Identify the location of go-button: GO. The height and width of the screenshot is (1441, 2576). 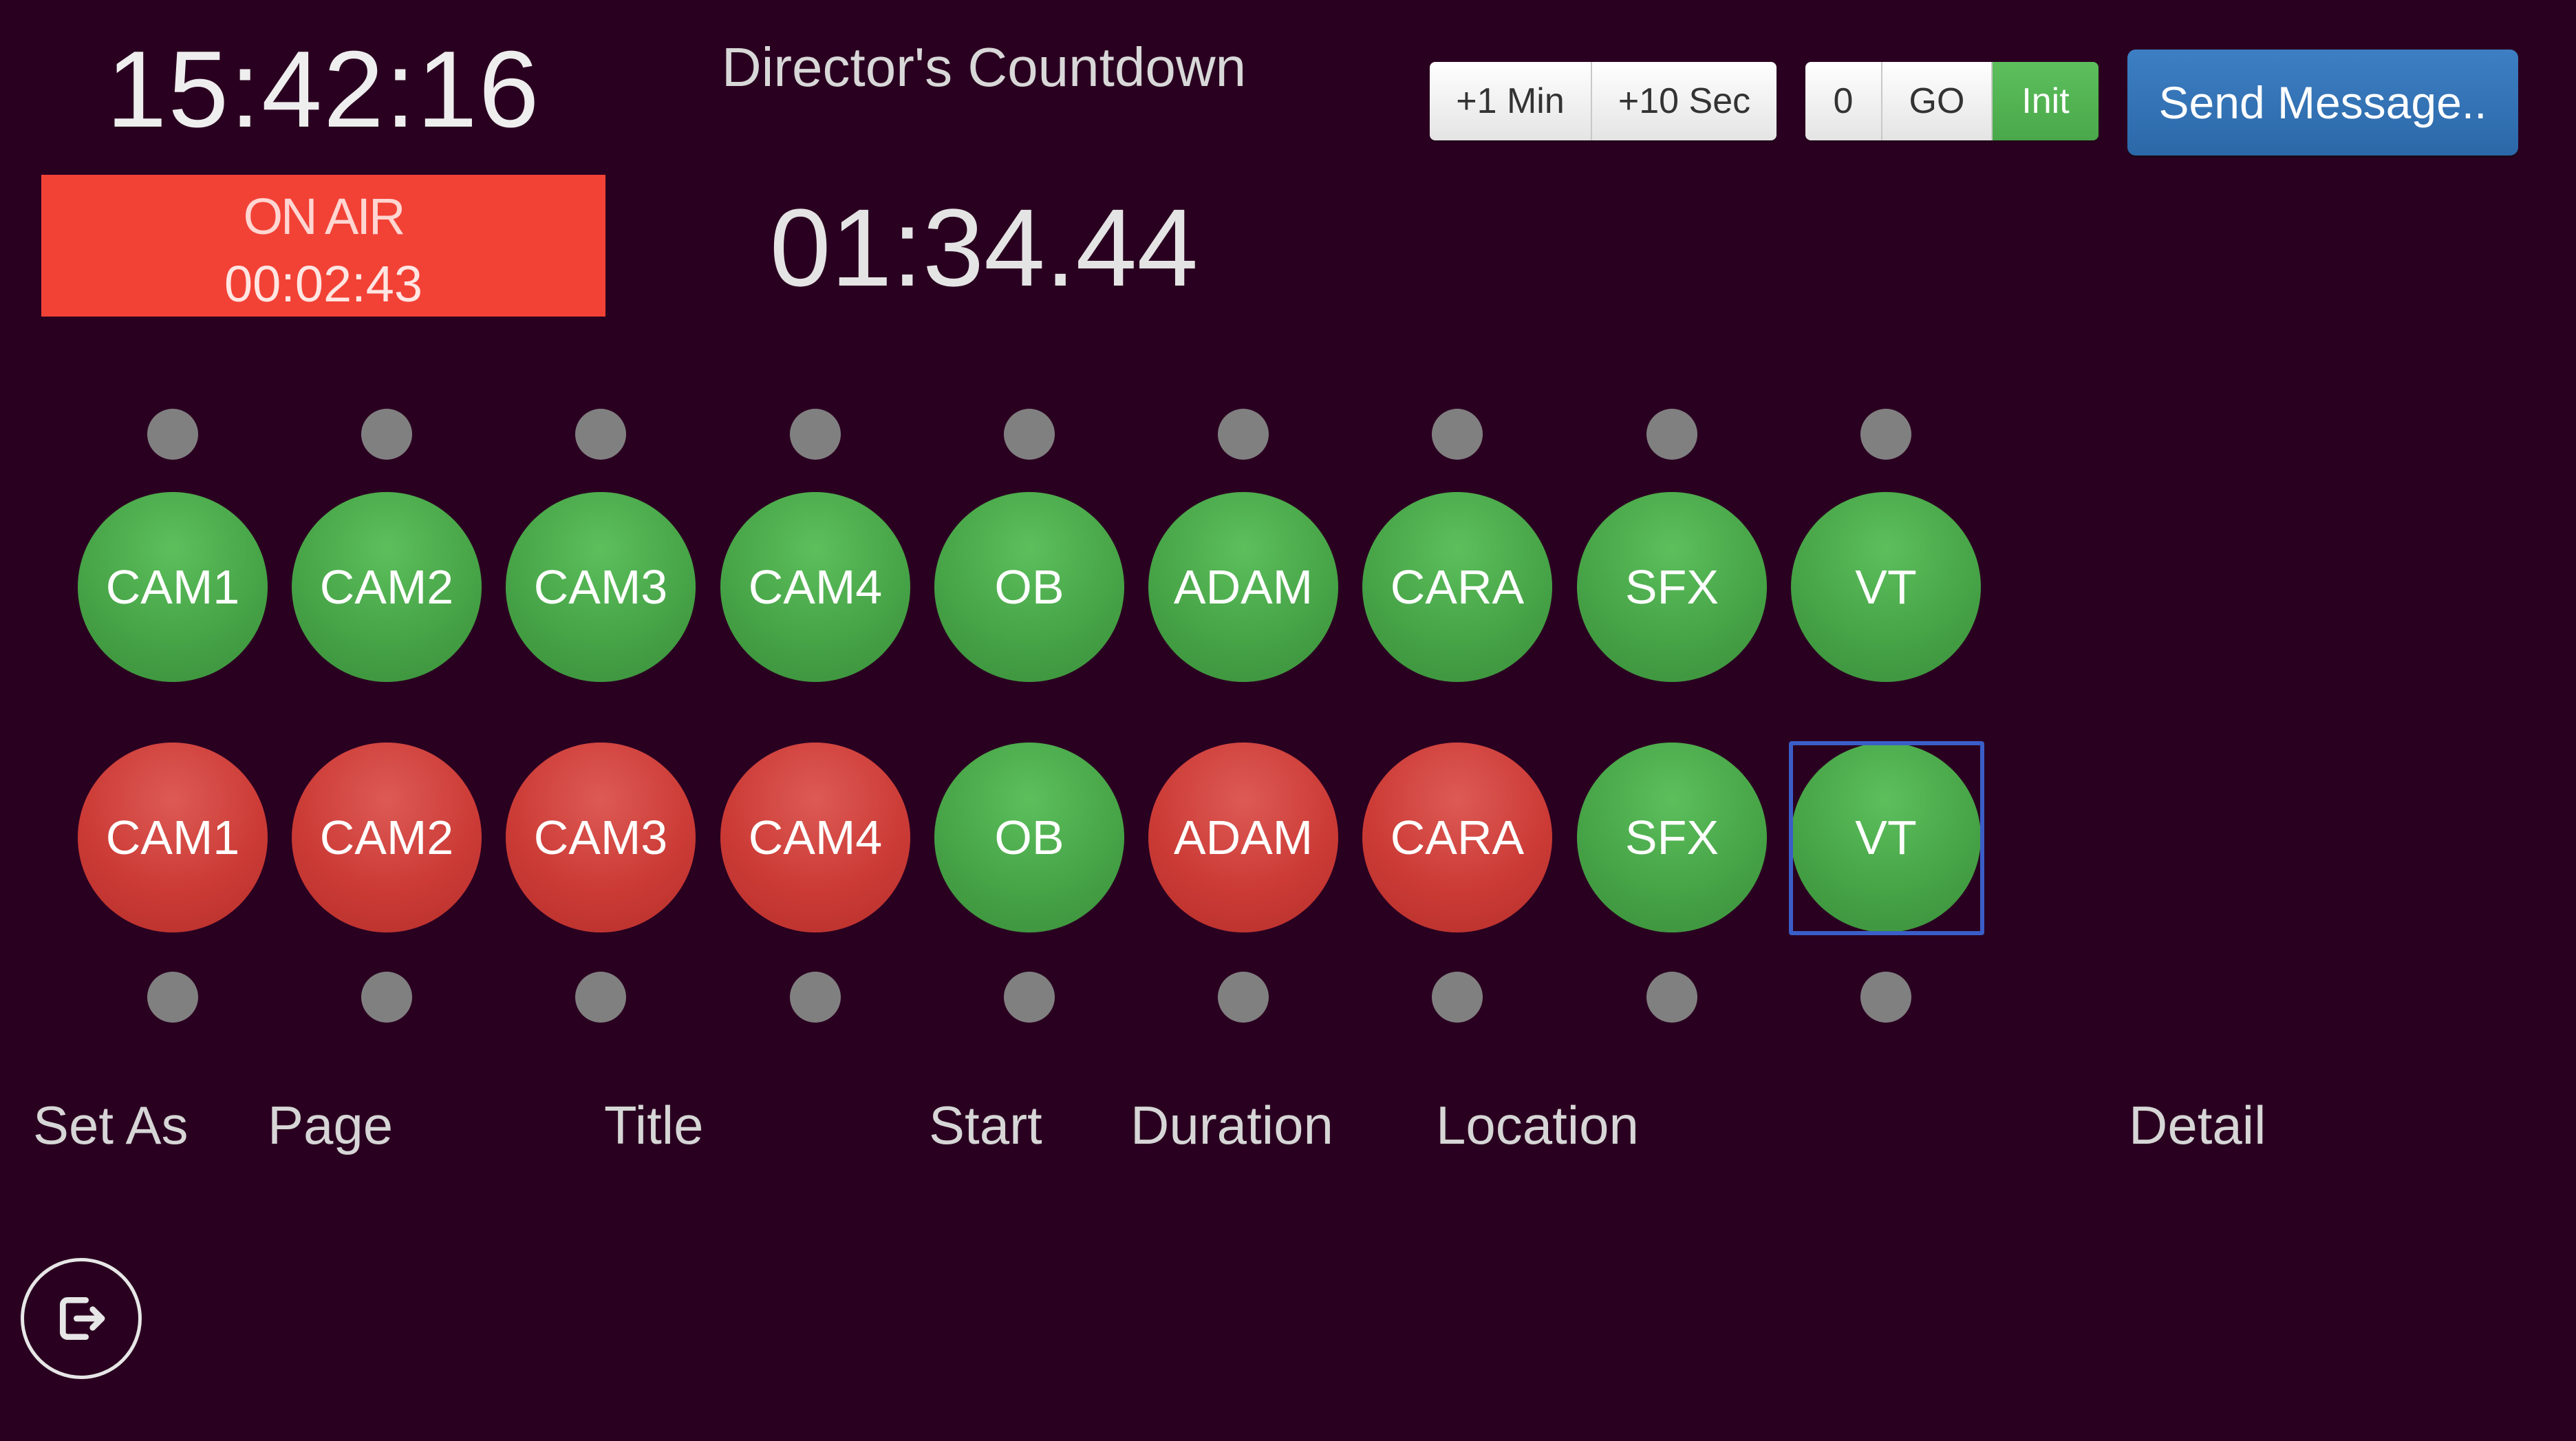
(1938, 101).